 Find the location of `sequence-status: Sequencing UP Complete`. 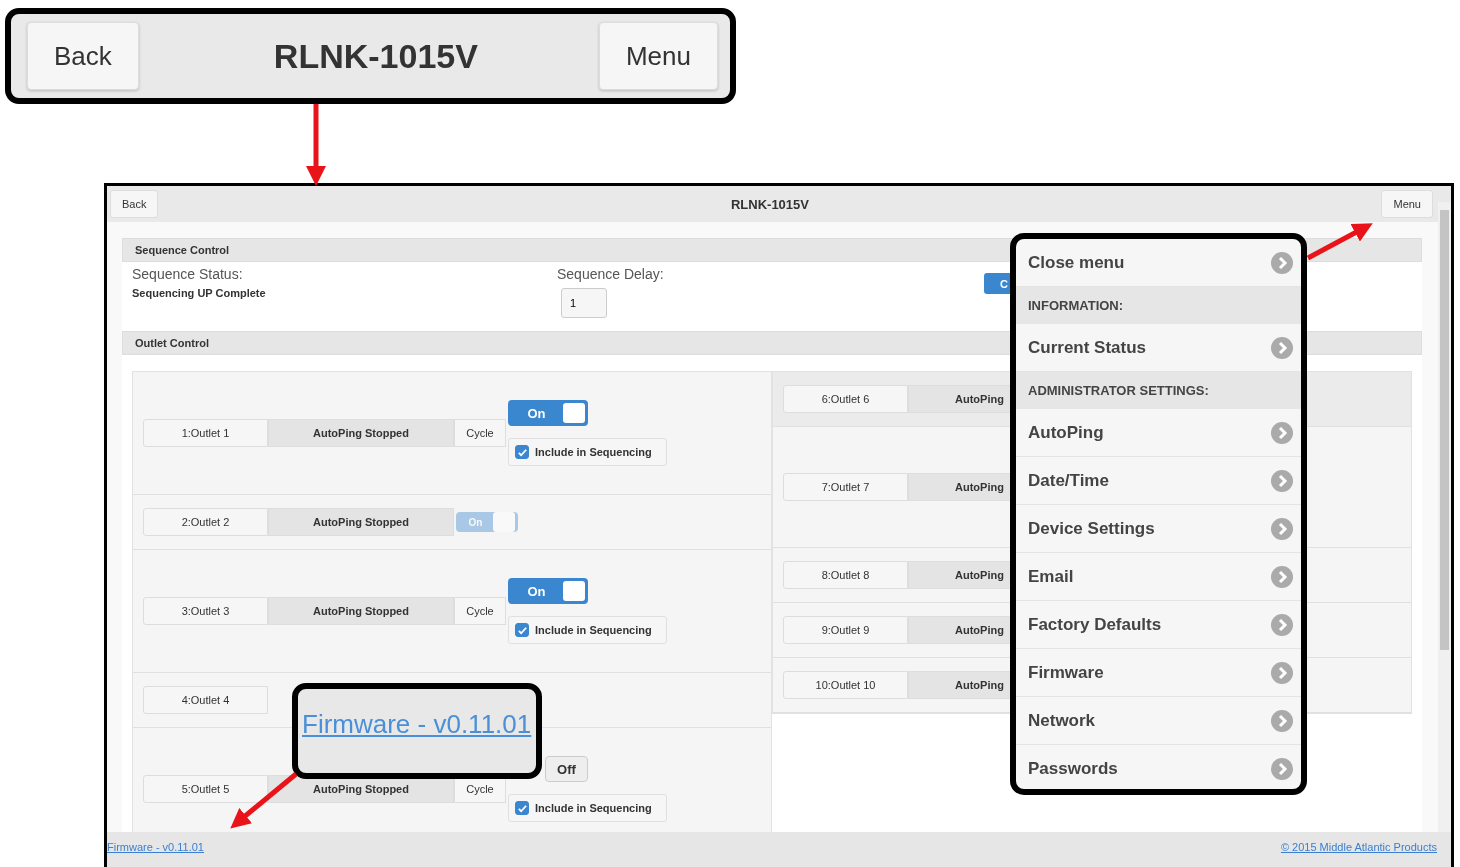

sequence-status: Sequencing UP Complete is located at coordinates (199, 293).